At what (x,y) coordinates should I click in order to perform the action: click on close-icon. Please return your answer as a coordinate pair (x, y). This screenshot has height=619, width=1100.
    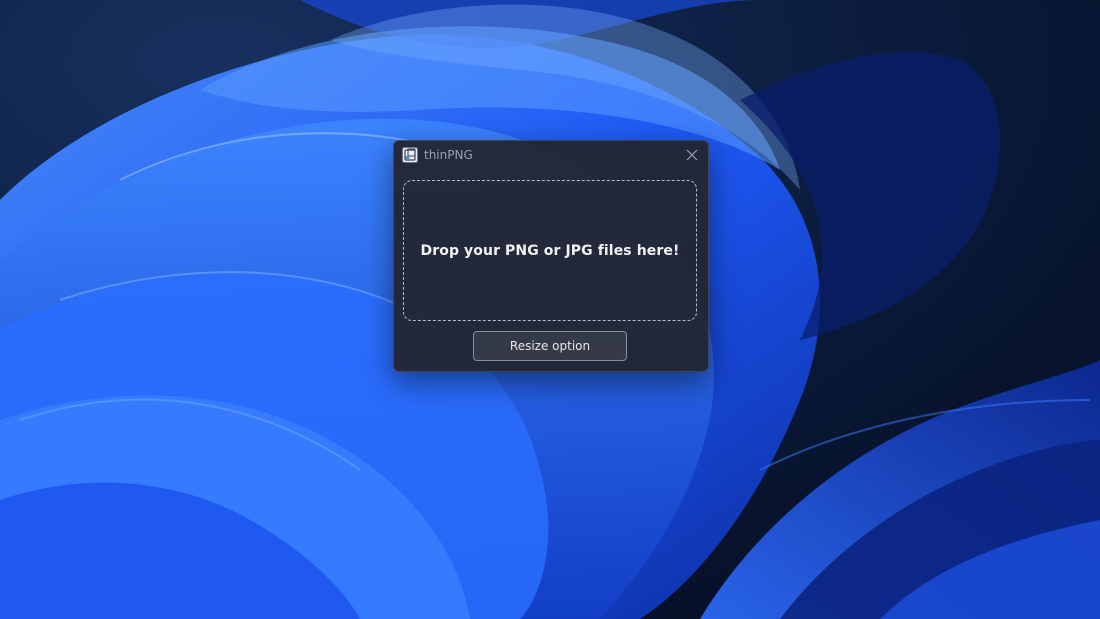
    Looking at the image, I should click on (692, 155).